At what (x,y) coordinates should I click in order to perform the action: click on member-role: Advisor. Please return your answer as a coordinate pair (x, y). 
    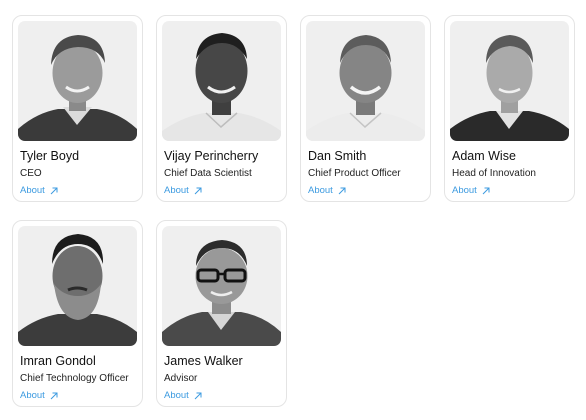
    Looking at the image, I should click on (181, 378).